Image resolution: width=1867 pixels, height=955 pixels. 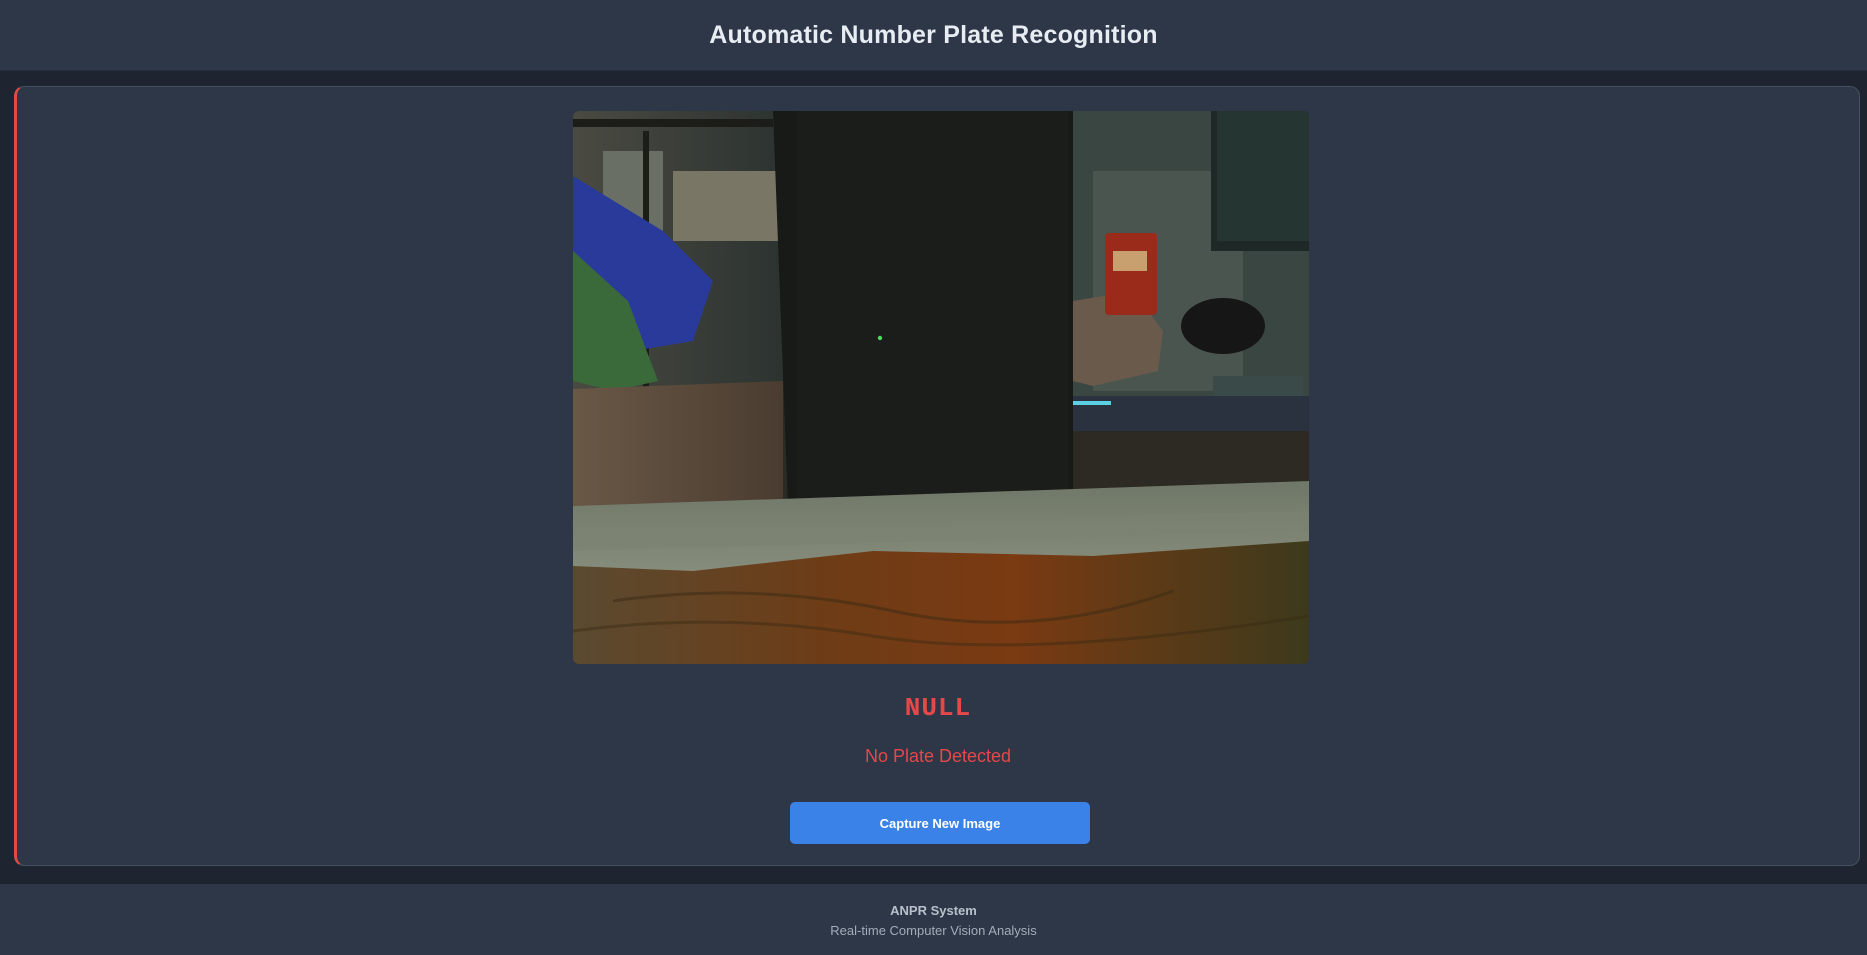 I want to click on footer-title: ANPR System, so click(x=933, y=910).